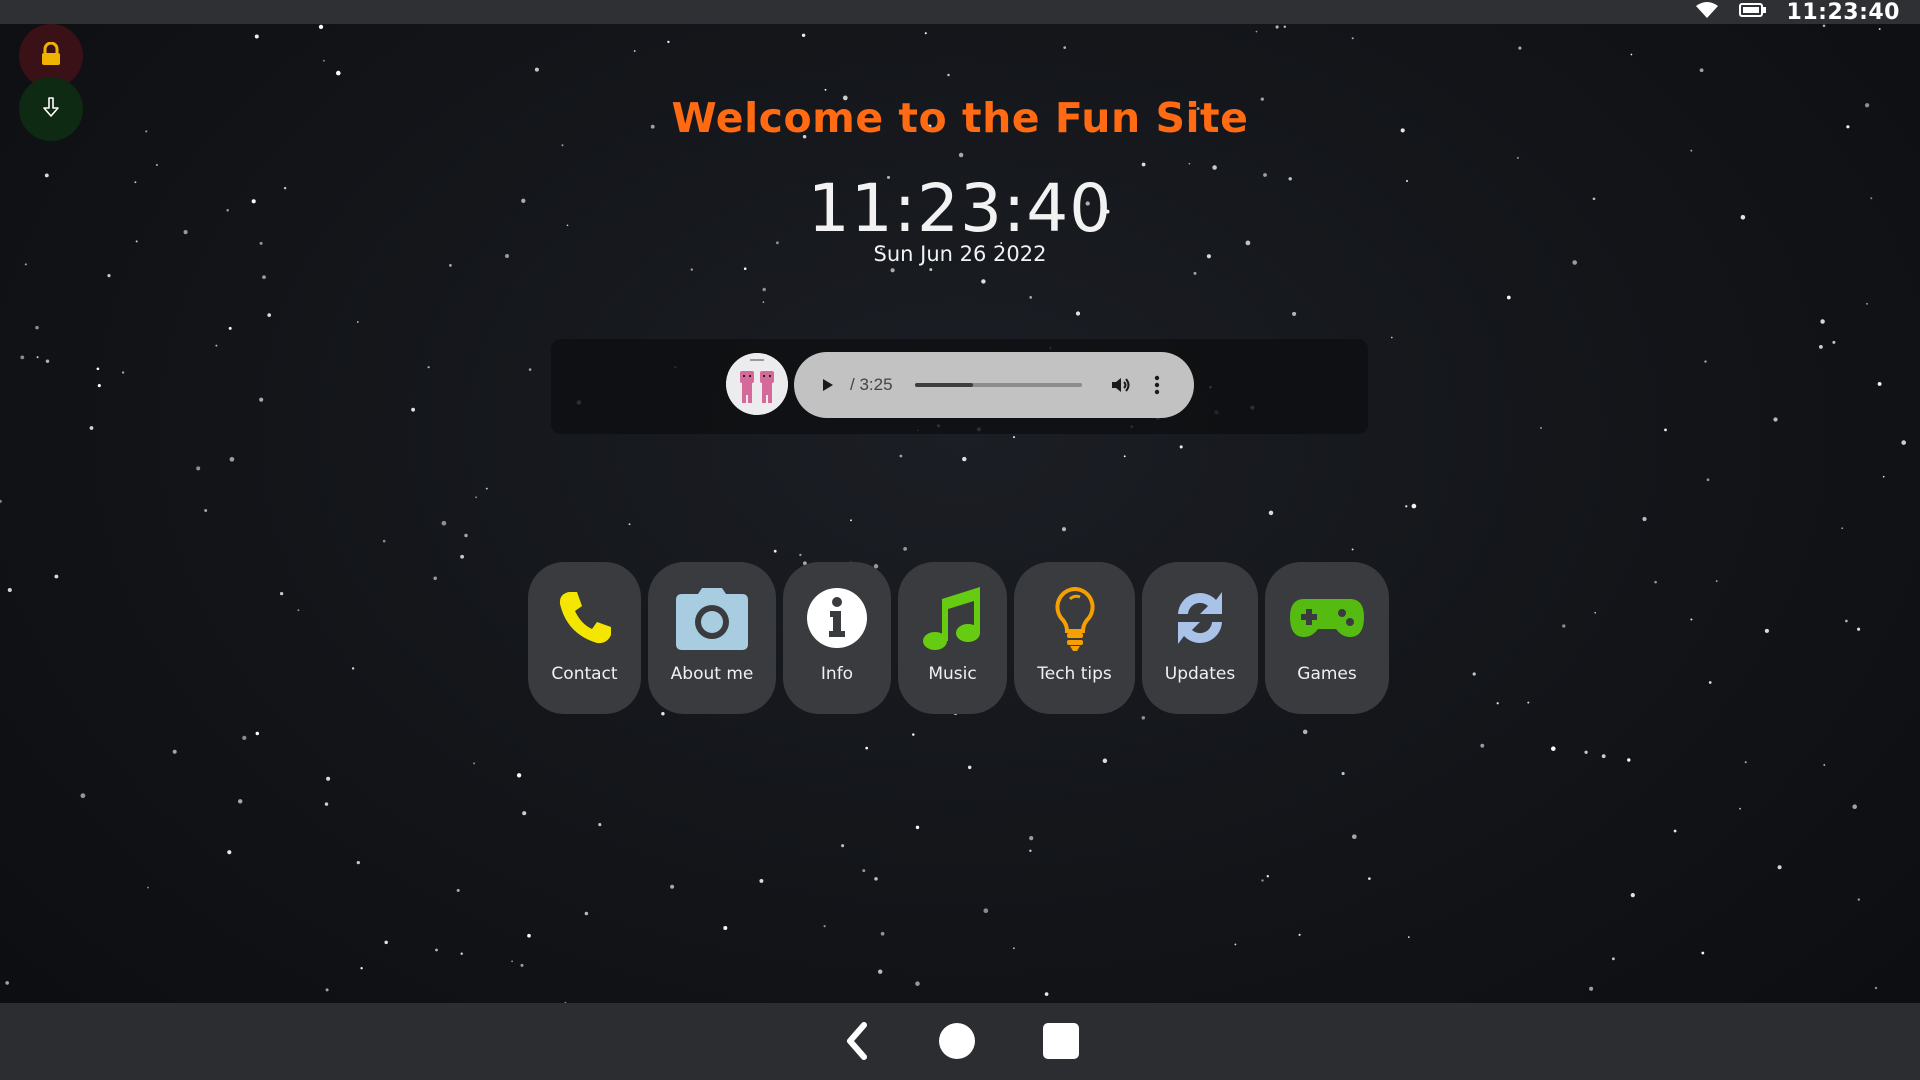 Image resolution: width=1920 pixels, height=1080 pixels. What do you see at coordinates (998, 385) in the screenshot?
I see `audio-progress-slider` at bounding box center [998, 385].